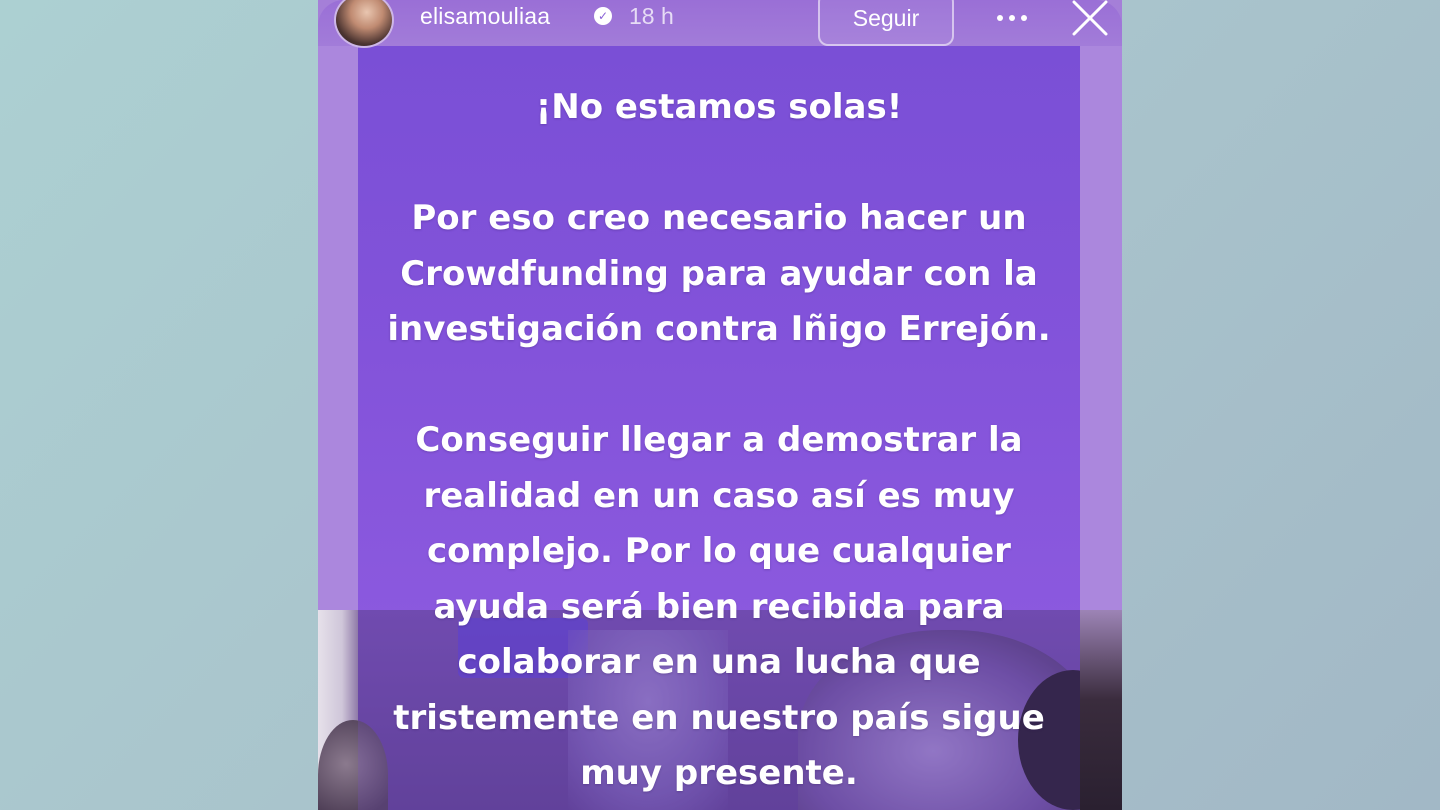 The width and height of the screenshot is (1440, 810). What do you see at coordinates (719, 218) in the screenshot?
I see `story-text-line: Por eso creo necesario hacer un` at bounding box center [719, 218].